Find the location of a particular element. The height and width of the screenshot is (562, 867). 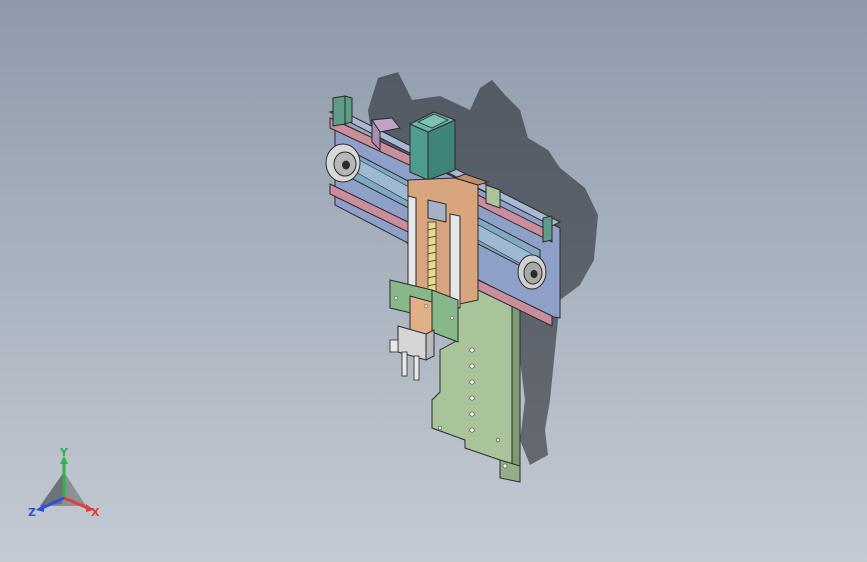

z-axis-arrow is located at coordinates (40, 508).